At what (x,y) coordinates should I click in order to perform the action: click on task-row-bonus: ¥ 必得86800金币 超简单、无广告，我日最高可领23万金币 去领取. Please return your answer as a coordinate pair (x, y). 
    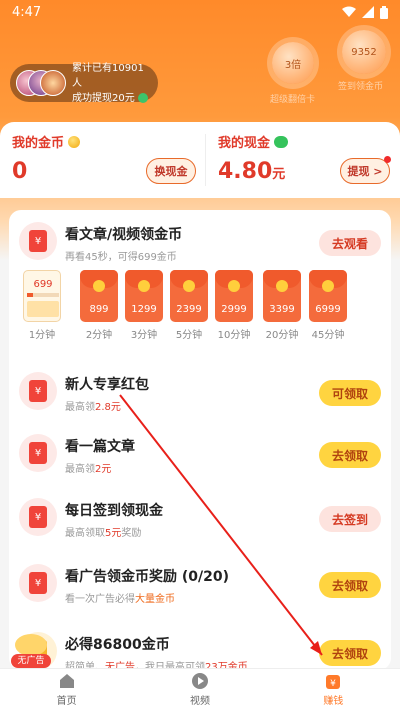
    Looking at the image, I should click on (200, 645).